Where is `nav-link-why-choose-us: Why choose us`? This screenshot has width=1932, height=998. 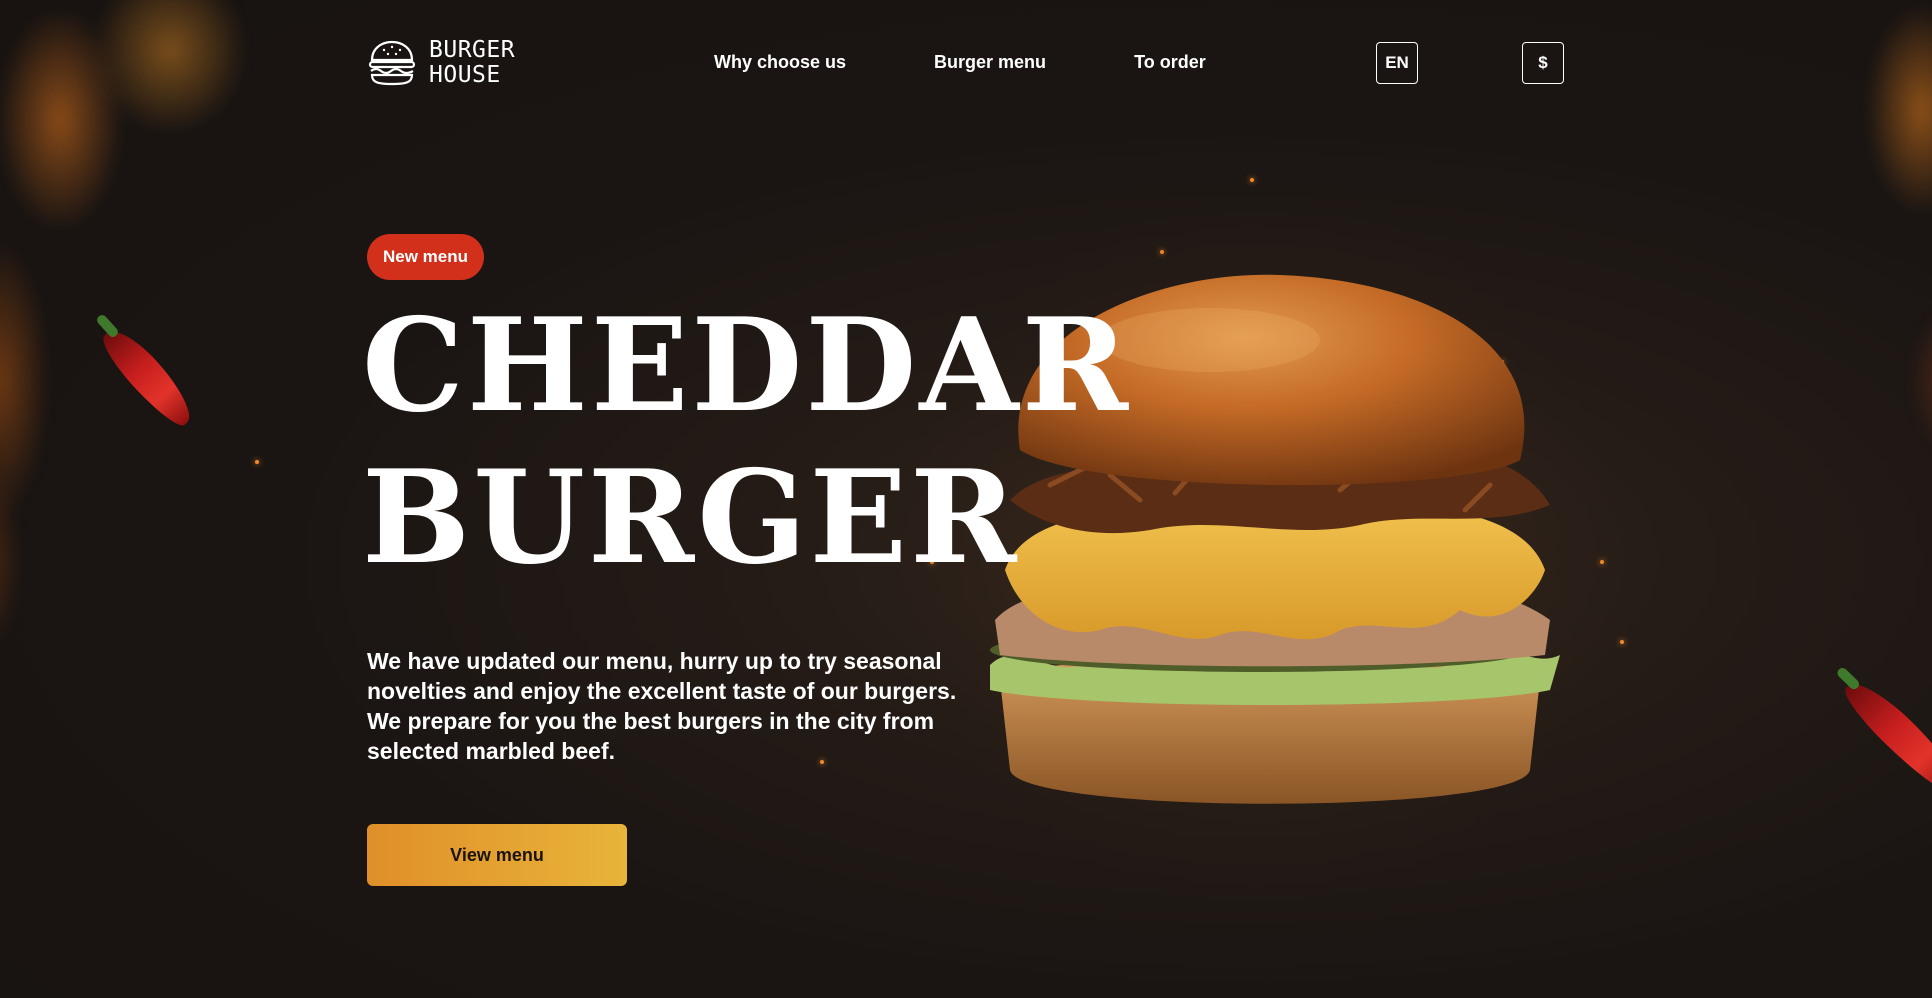 nav-link-why-choose-us: Why choose us is located at coordinates (780, 62).